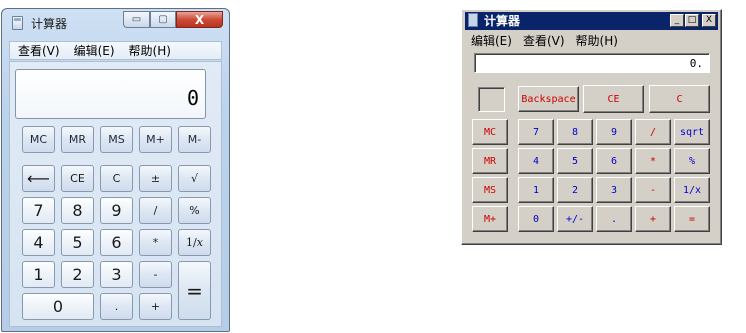 Image resolution: width=746 pixels, height=333 pixels. I want to click on minimize-icon: ▭, so click(136, 19).